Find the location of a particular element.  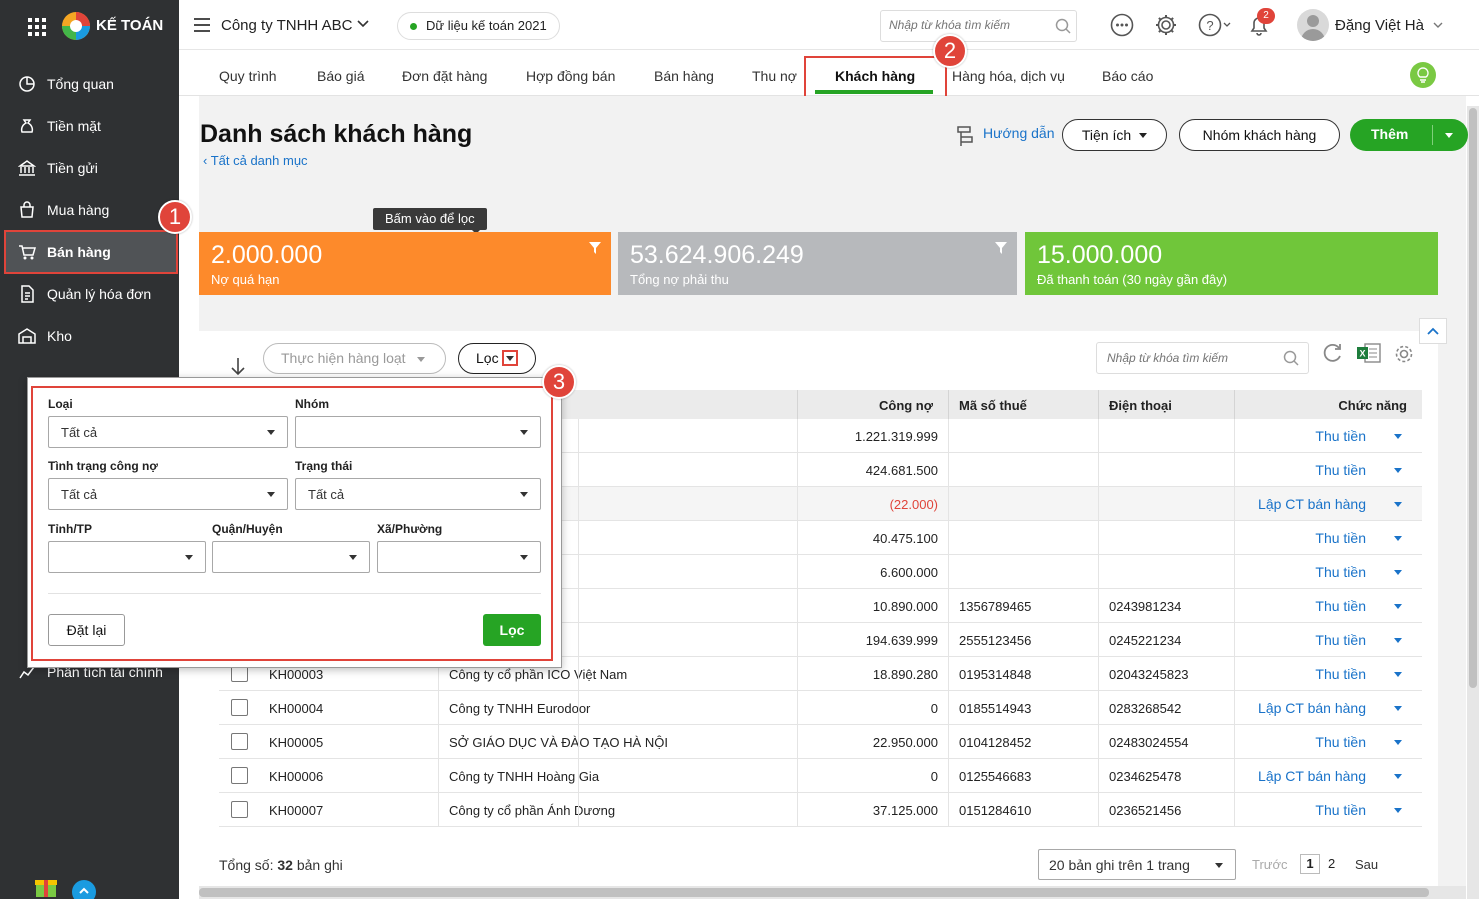

utilities-button: Tiện ích is located at coordinates (1114, 135).